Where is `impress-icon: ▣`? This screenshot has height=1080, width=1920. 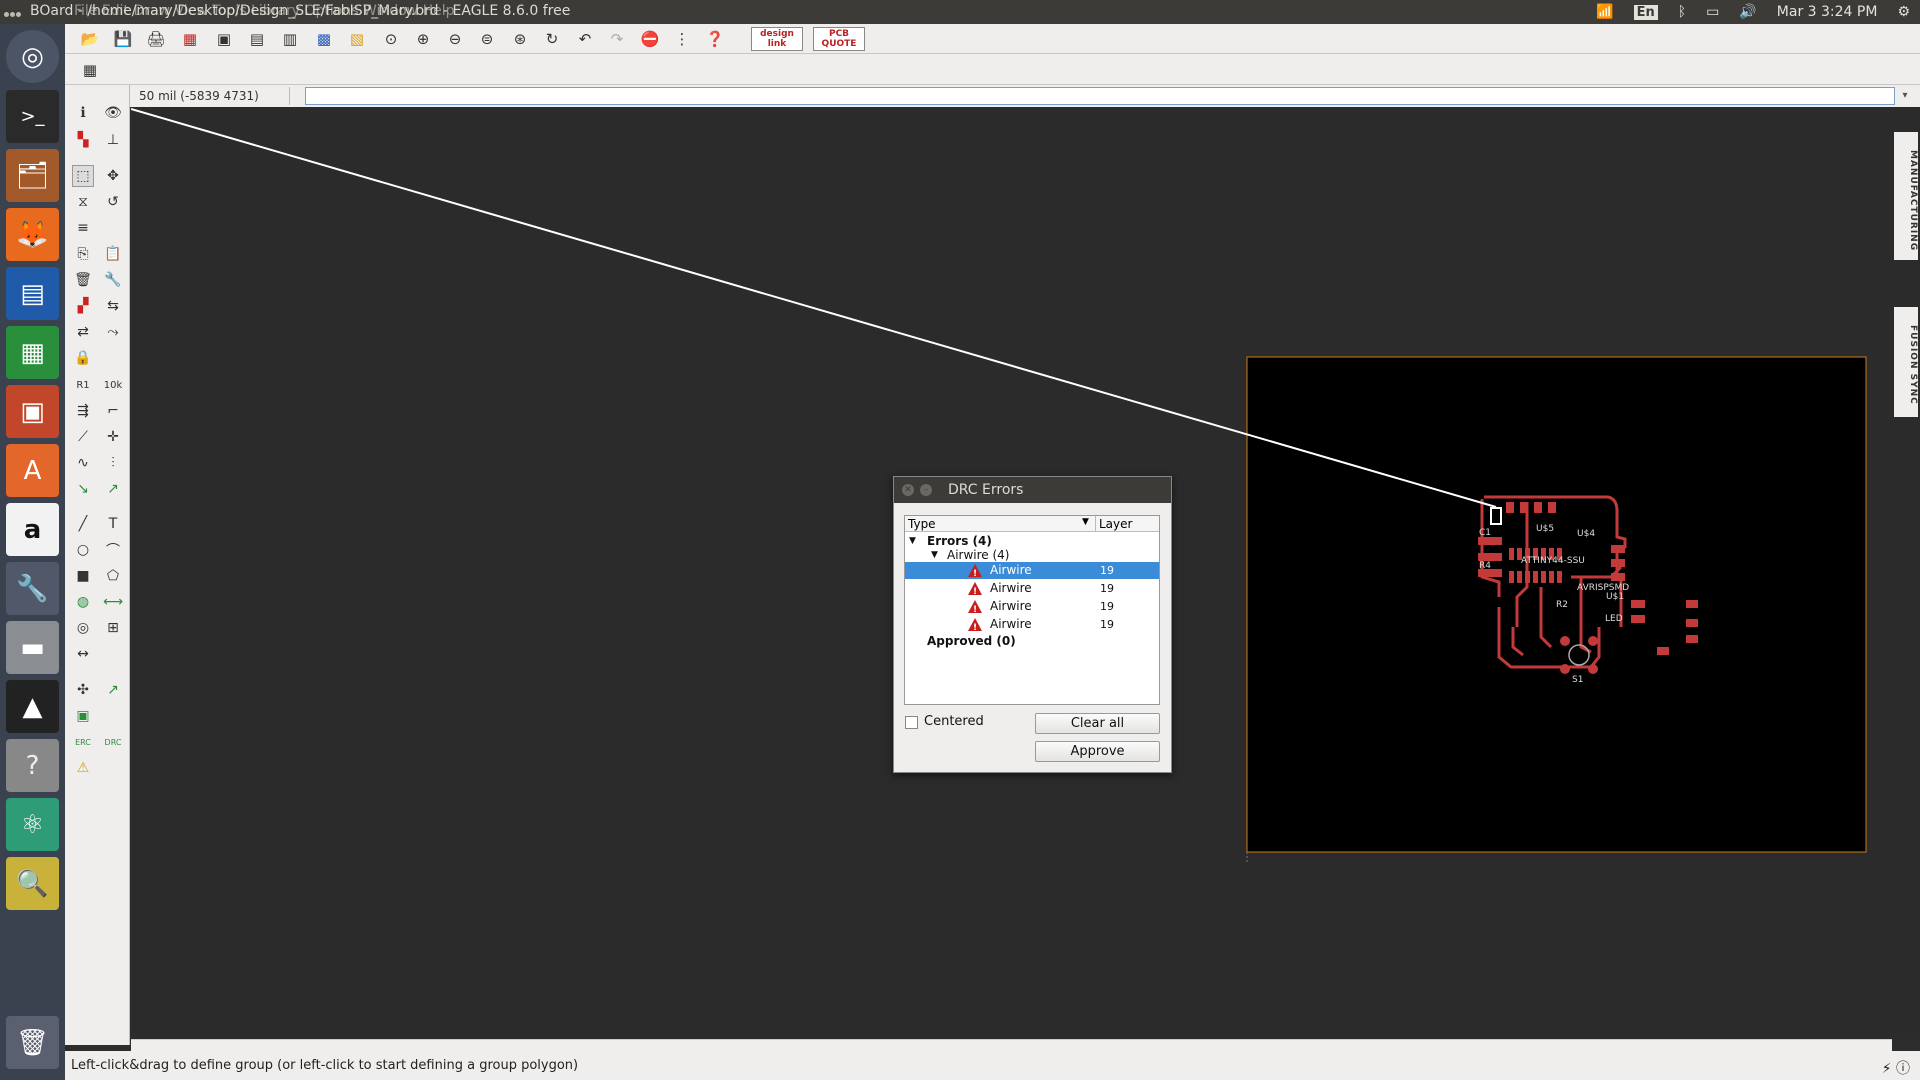 impress-icon: ▣ is located at coordinates (32, 411).